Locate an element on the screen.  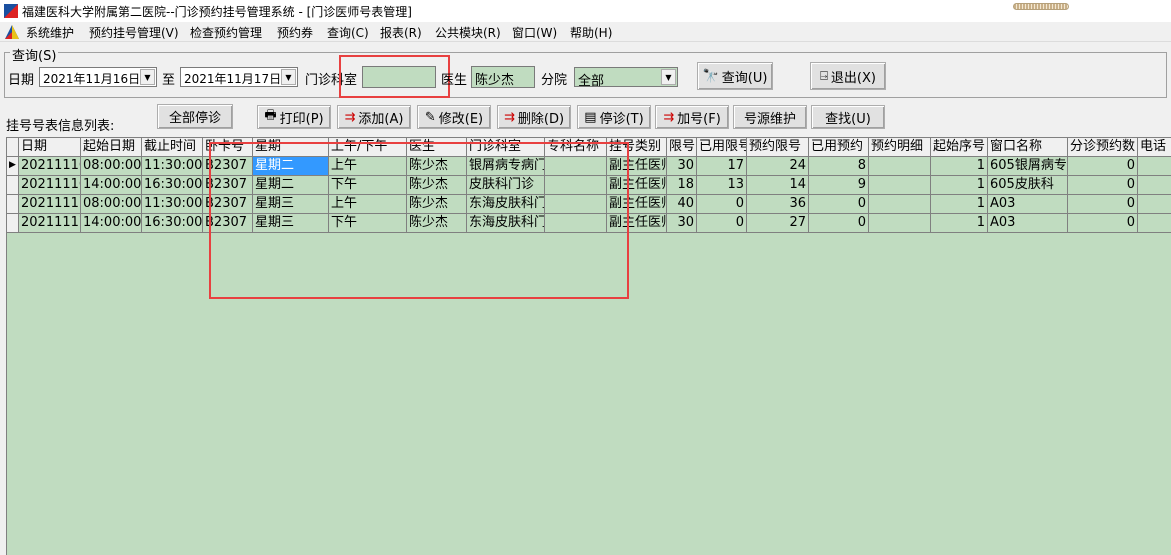
column-header: 起始序号 is located at coordinates (959, 147).